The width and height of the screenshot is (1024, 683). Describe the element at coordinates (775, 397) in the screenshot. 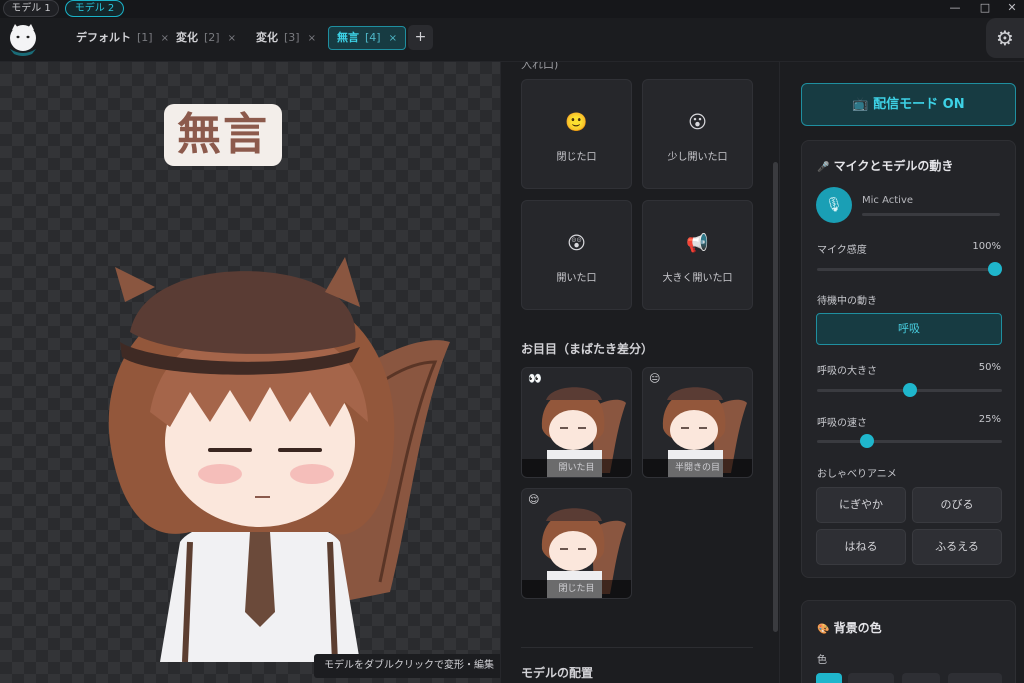

I see `middle-scrollbar` at that location.